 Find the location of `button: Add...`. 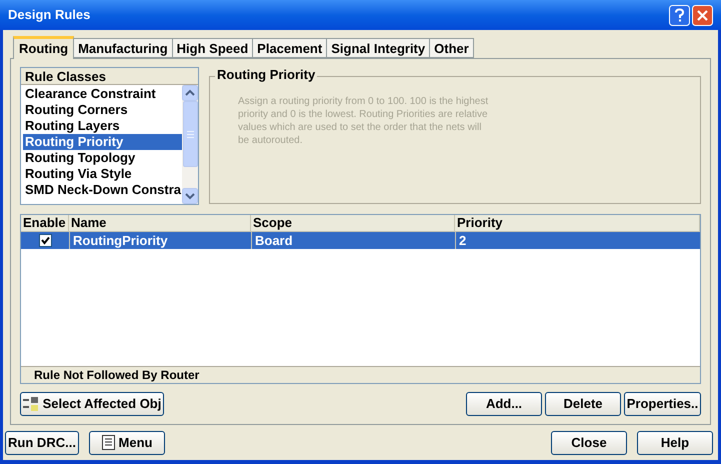

button: Add... is located at coordinates (504, 404).